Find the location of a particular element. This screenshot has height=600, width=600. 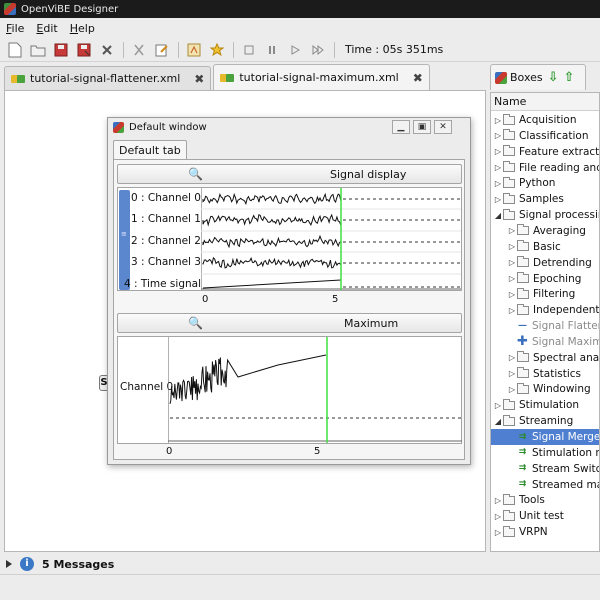

save-as-icon is located at coordinates (84, 50).